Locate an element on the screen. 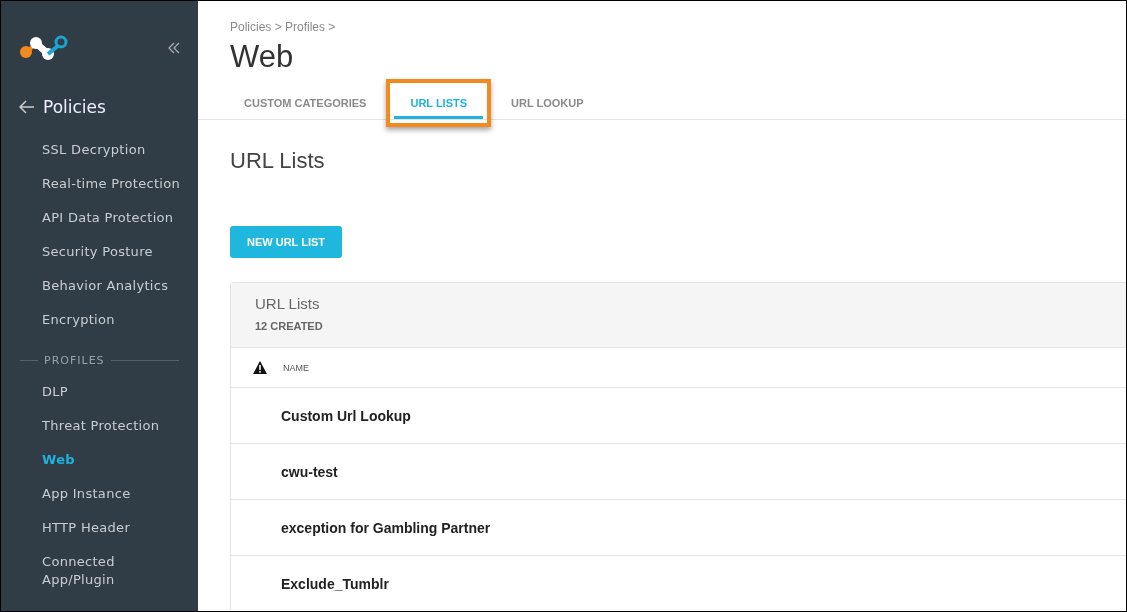  breadcrumb: Policies > Profiles > is located at coordinates (283, 27).